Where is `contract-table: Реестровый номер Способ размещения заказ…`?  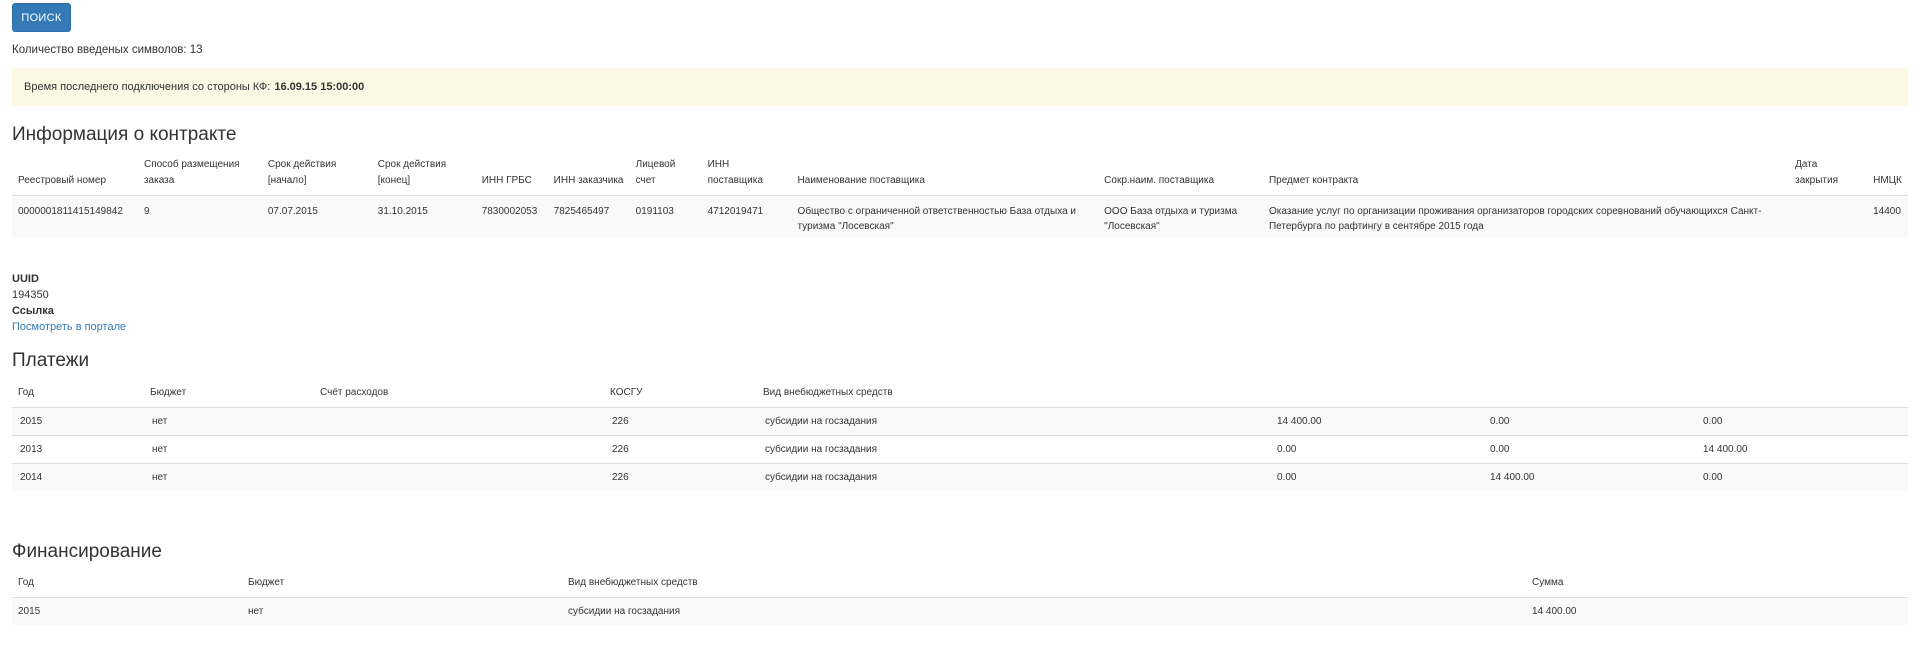 contract-table: Реестровый номер Способ размещения заказ… is located at coordinates (960, 196).